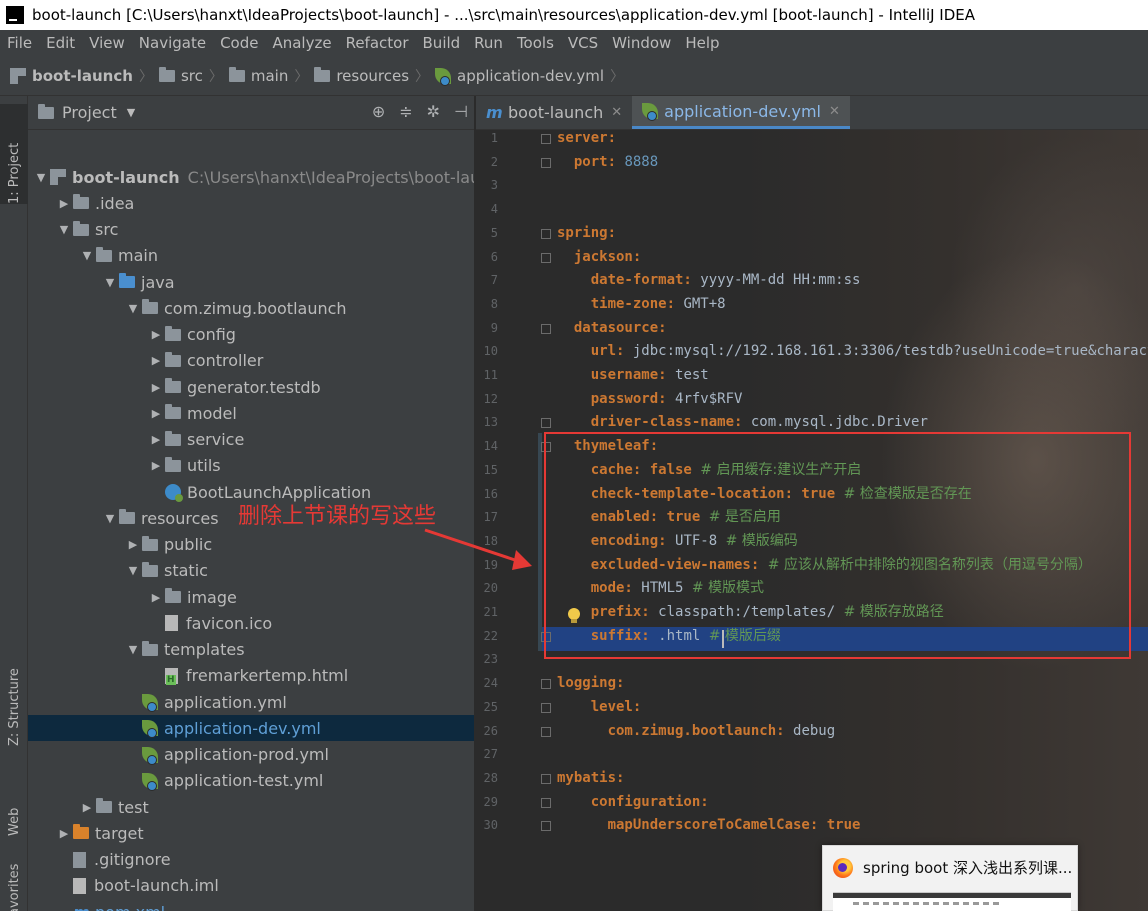 The image size is (1148, 911). I want to click on tree-item: ▶ config, so click(251, 335).